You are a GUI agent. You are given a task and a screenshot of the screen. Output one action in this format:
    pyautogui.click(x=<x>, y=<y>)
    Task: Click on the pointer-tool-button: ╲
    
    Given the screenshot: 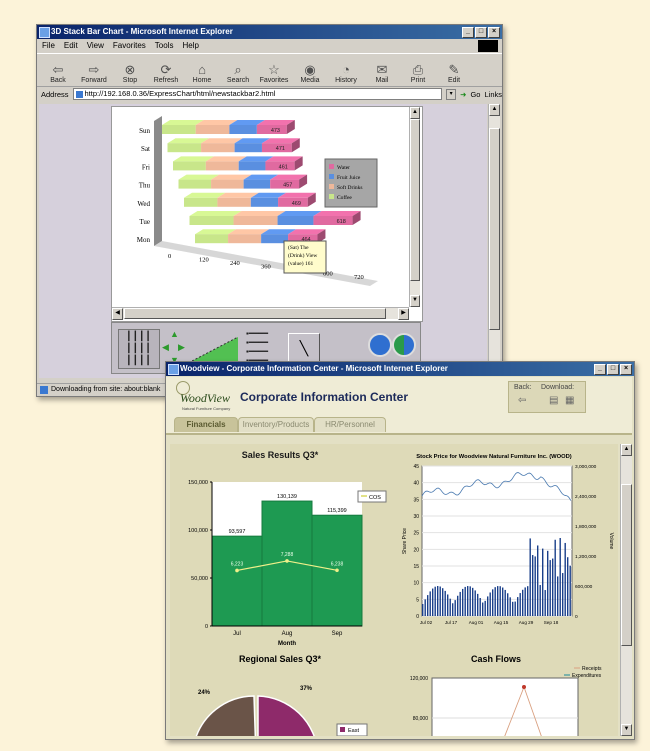 What is the action you would take?
    pyautogui.click(x=304, y=348)
    